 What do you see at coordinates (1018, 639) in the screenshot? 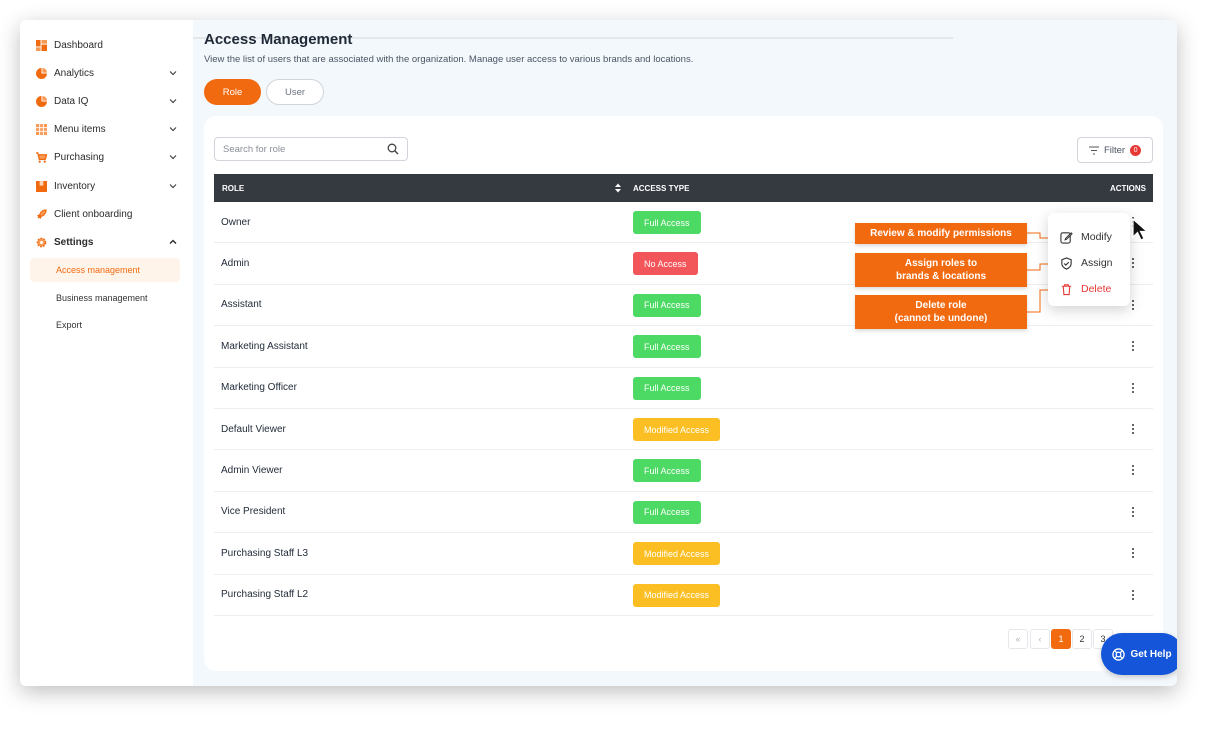
I see `pagination-first-button: «` at bounding box center [1018, 639].